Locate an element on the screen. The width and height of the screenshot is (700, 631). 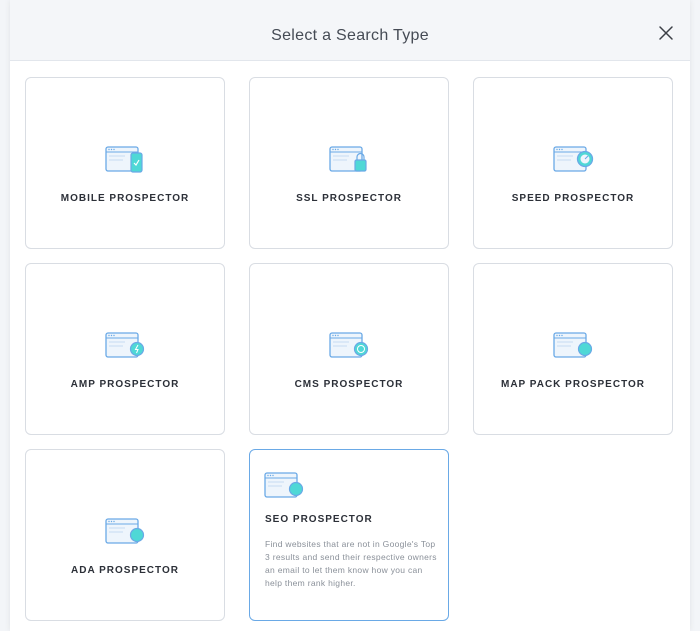
card-label: SEO PROSPECTOR is located at coordinates (319, 519).